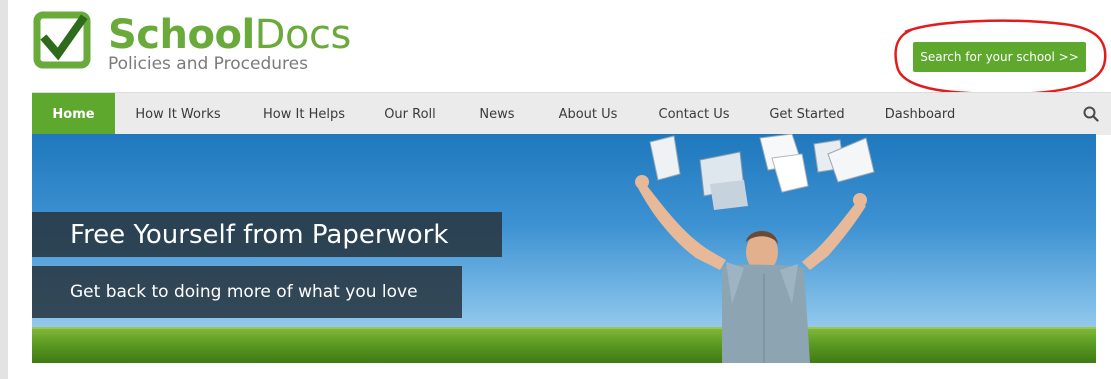 This screenshot has width=1111, height=379. I want to click on hero-headline: Free Yourself from Paperwork, so click(267, 234).